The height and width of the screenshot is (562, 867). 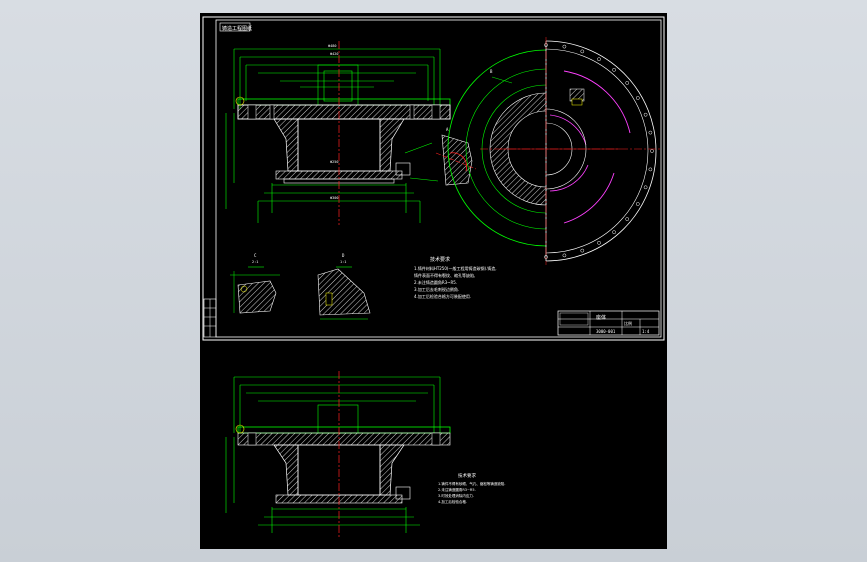 What do you see at coordinates (606, 331) in the screenshot?
I see `drawing-number: 3000-001` at bounding box center [606, 331].